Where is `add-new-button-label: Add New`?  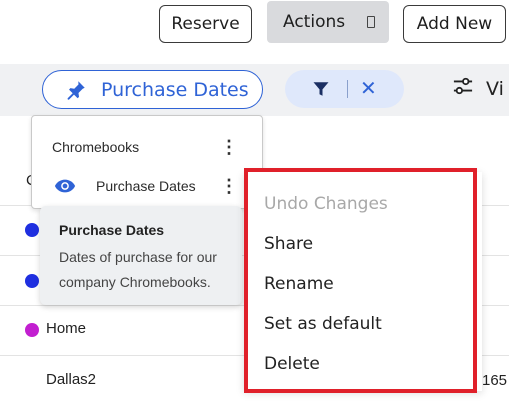 add-new-button-label: Add New is located at coordinates (454, 24).